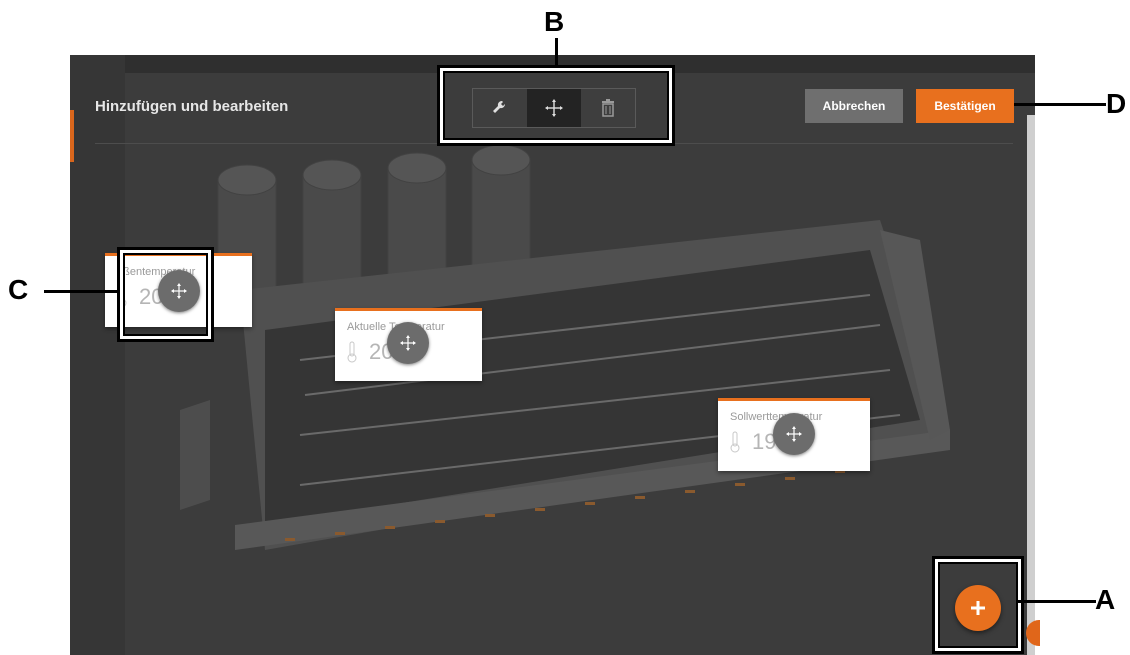  What do you see at coordinates (1060, 104) in the screenshot?
I see `callout-line-d` at bounding box center [1060, 104].